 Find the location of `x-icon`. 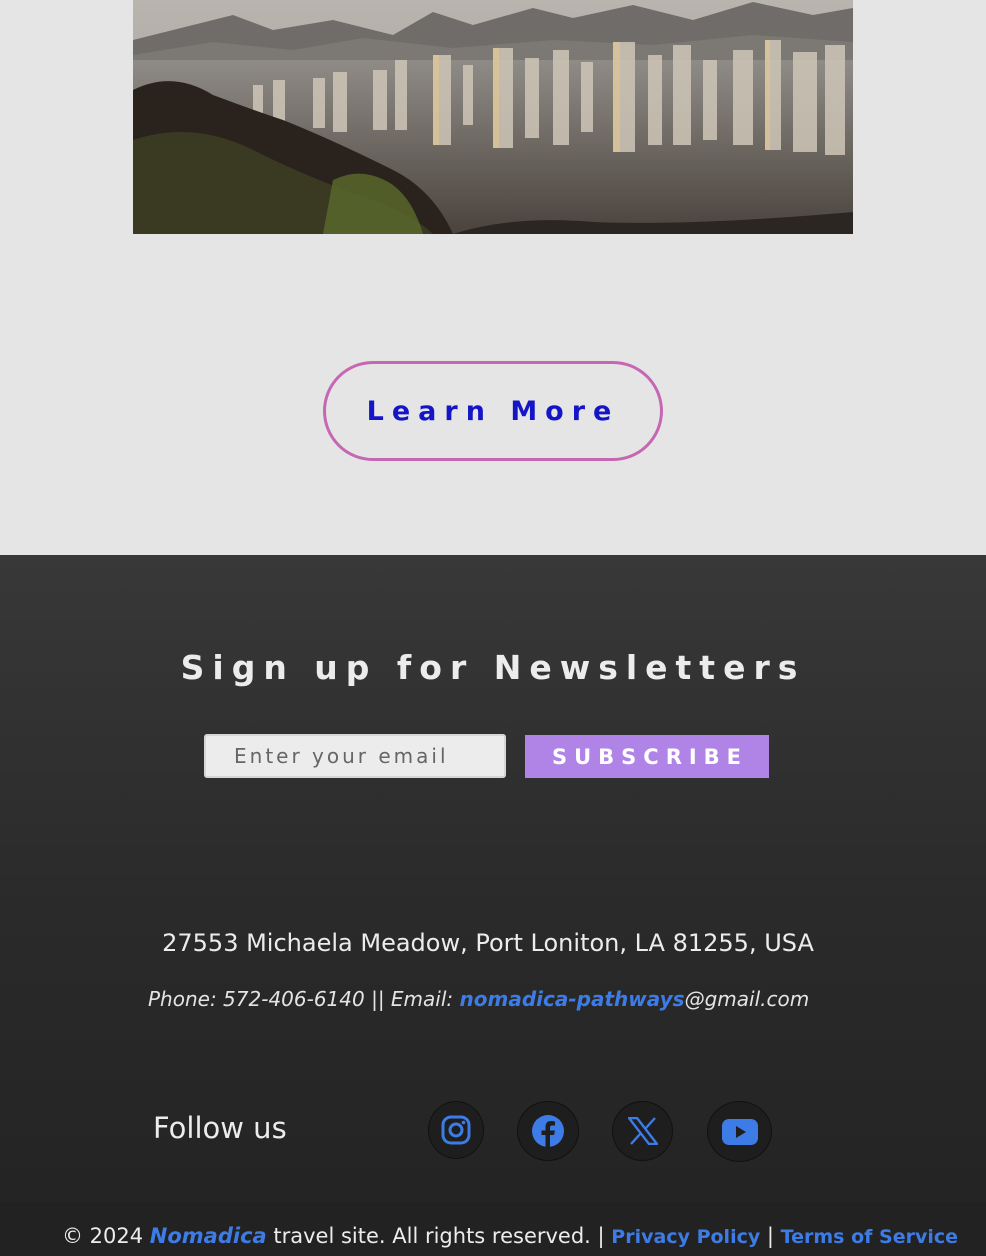

x-icon is located at coordinates (642, 1131).